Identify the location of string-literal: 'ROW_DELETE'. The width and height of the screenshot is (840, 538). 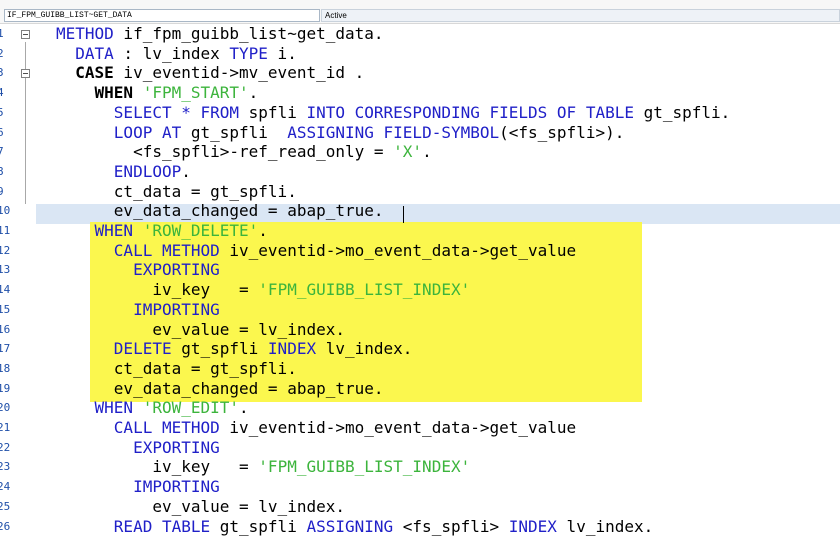
(200, 230).